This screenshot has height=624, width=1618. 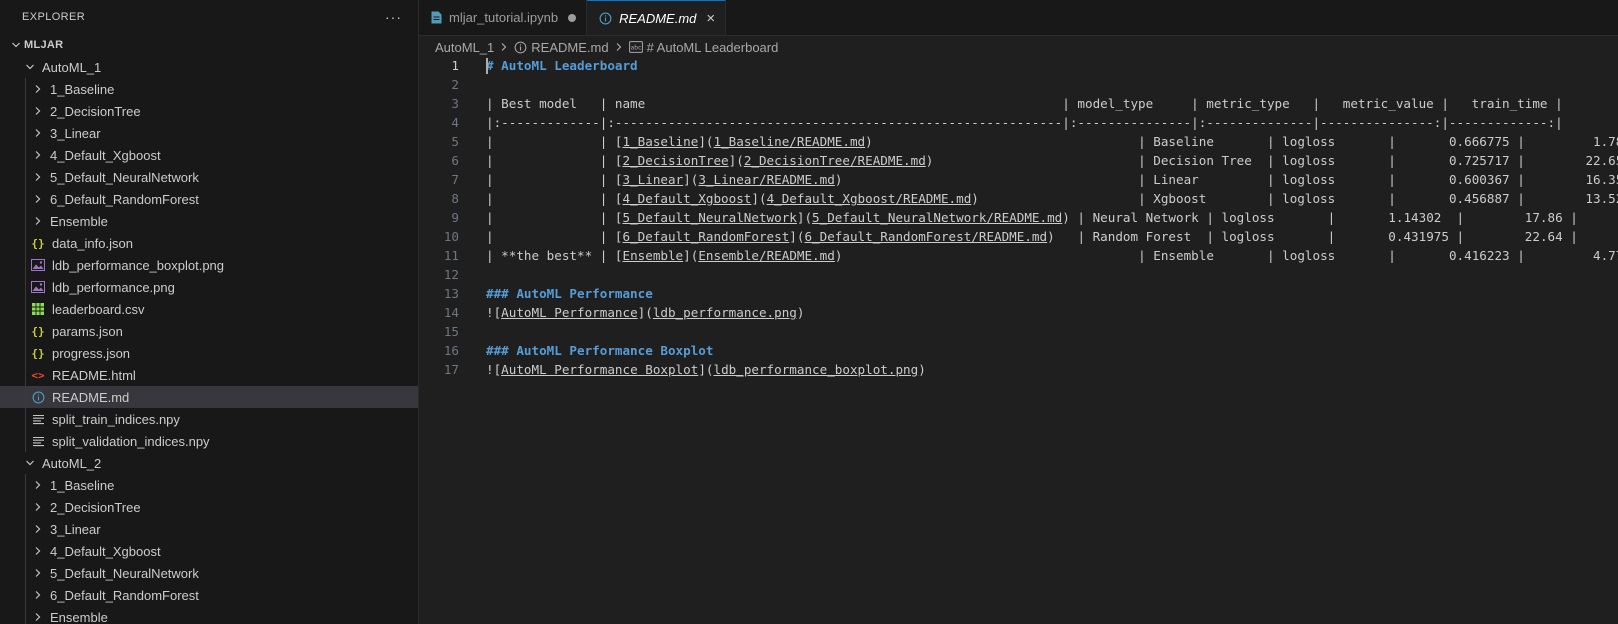 What do you see at coordinates (705, 236) in the screenshot?
I see `markdown-link-text: 6_Default_RandomForest` at bounding box center [705, 236].